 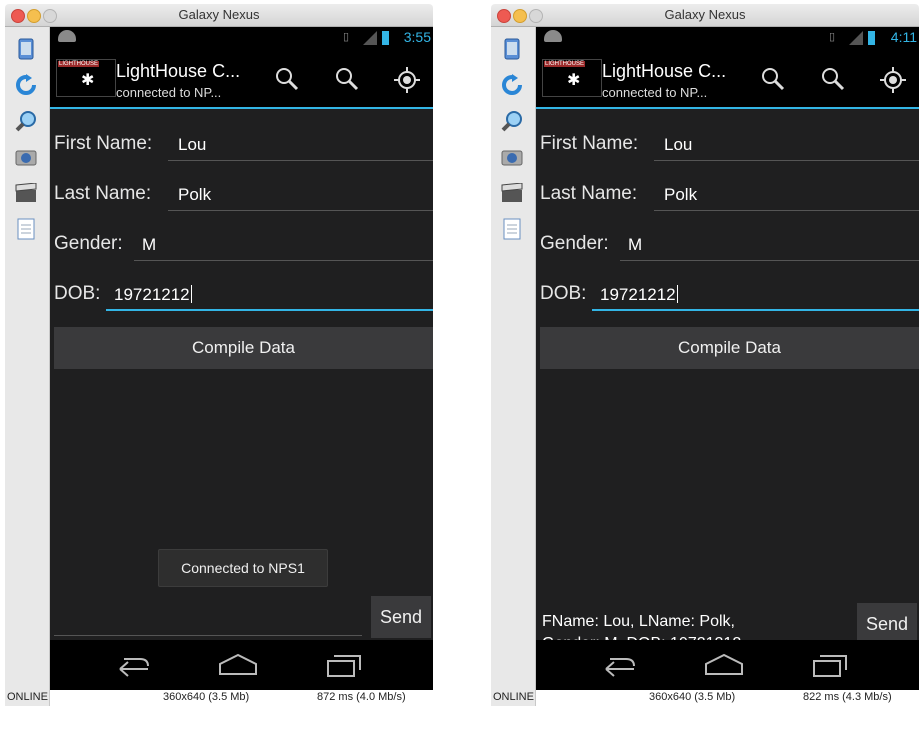 What do you see at coordinates (361, 697) in the screenshot?
I see `latency-info: 872 ms (4.0 Mb/s)` at bounding box center [361, 697].